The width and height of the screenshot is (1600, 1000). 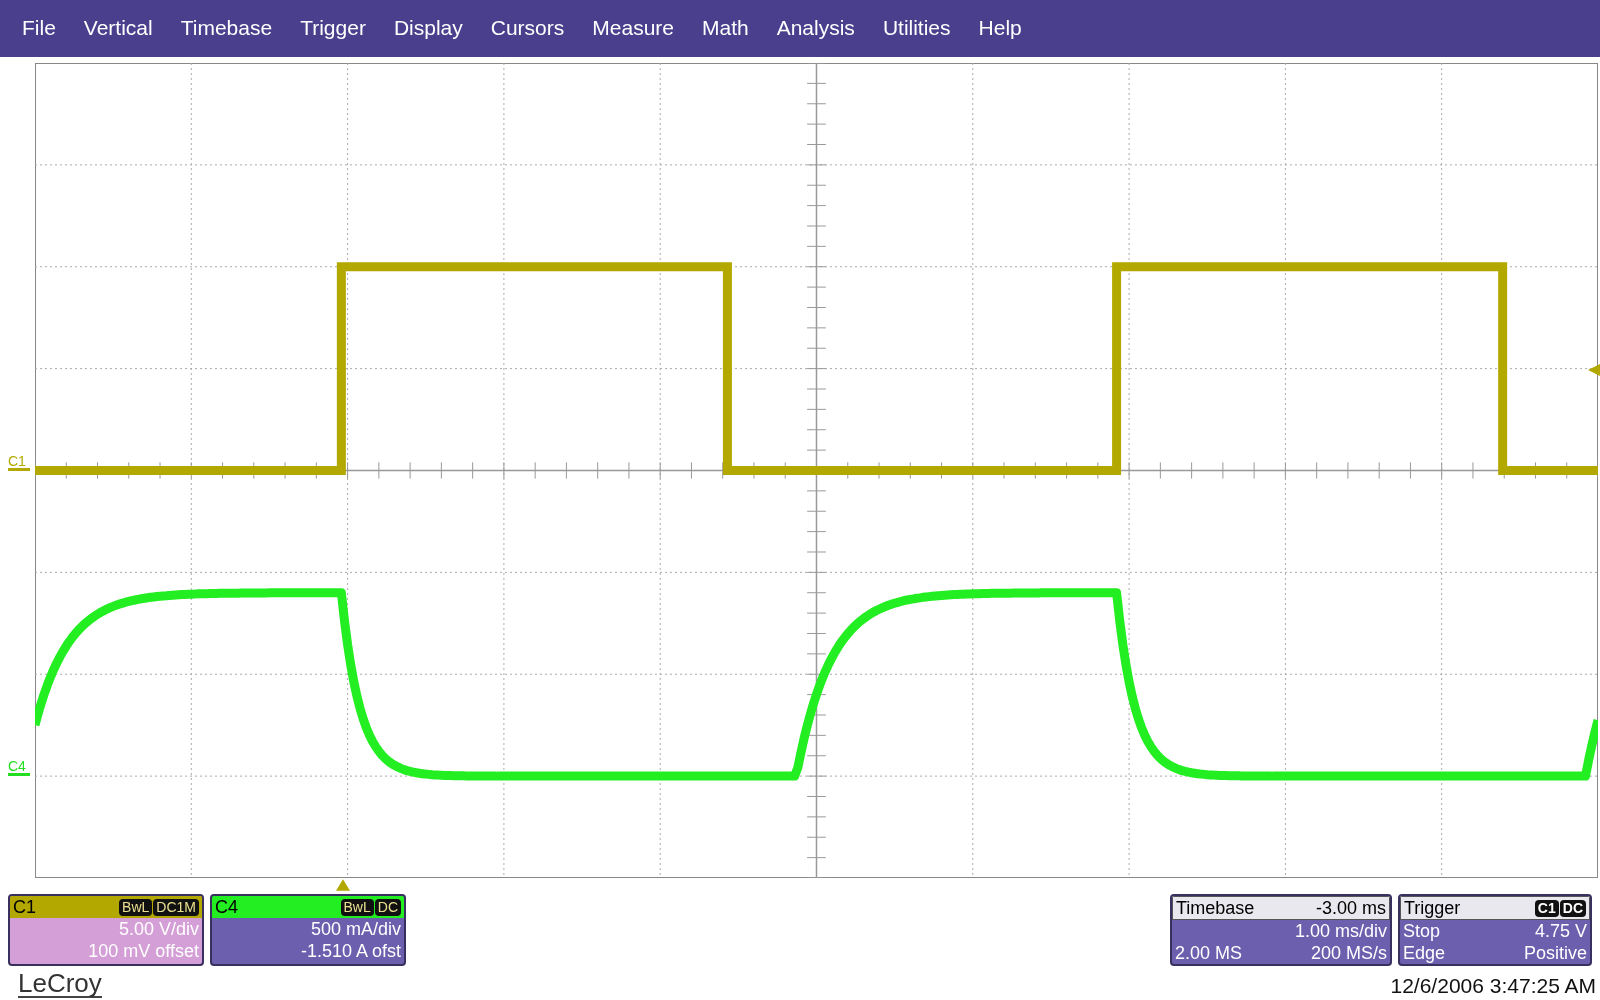 What do you see at coordinates (24, 907) in the screenshot?
I see `channel-label: C1` at bounding box center [24, 907].